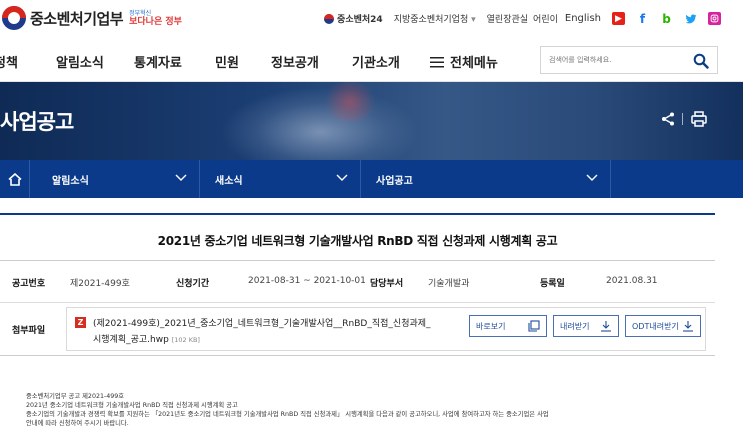 The height and width of the screenshot is (445, 743). What do you see at coordinates (307, 281) in the screenshot?
I see `period-value: 2021-08-31 ~ 2021-10-01` at bounding box center [307, 281].